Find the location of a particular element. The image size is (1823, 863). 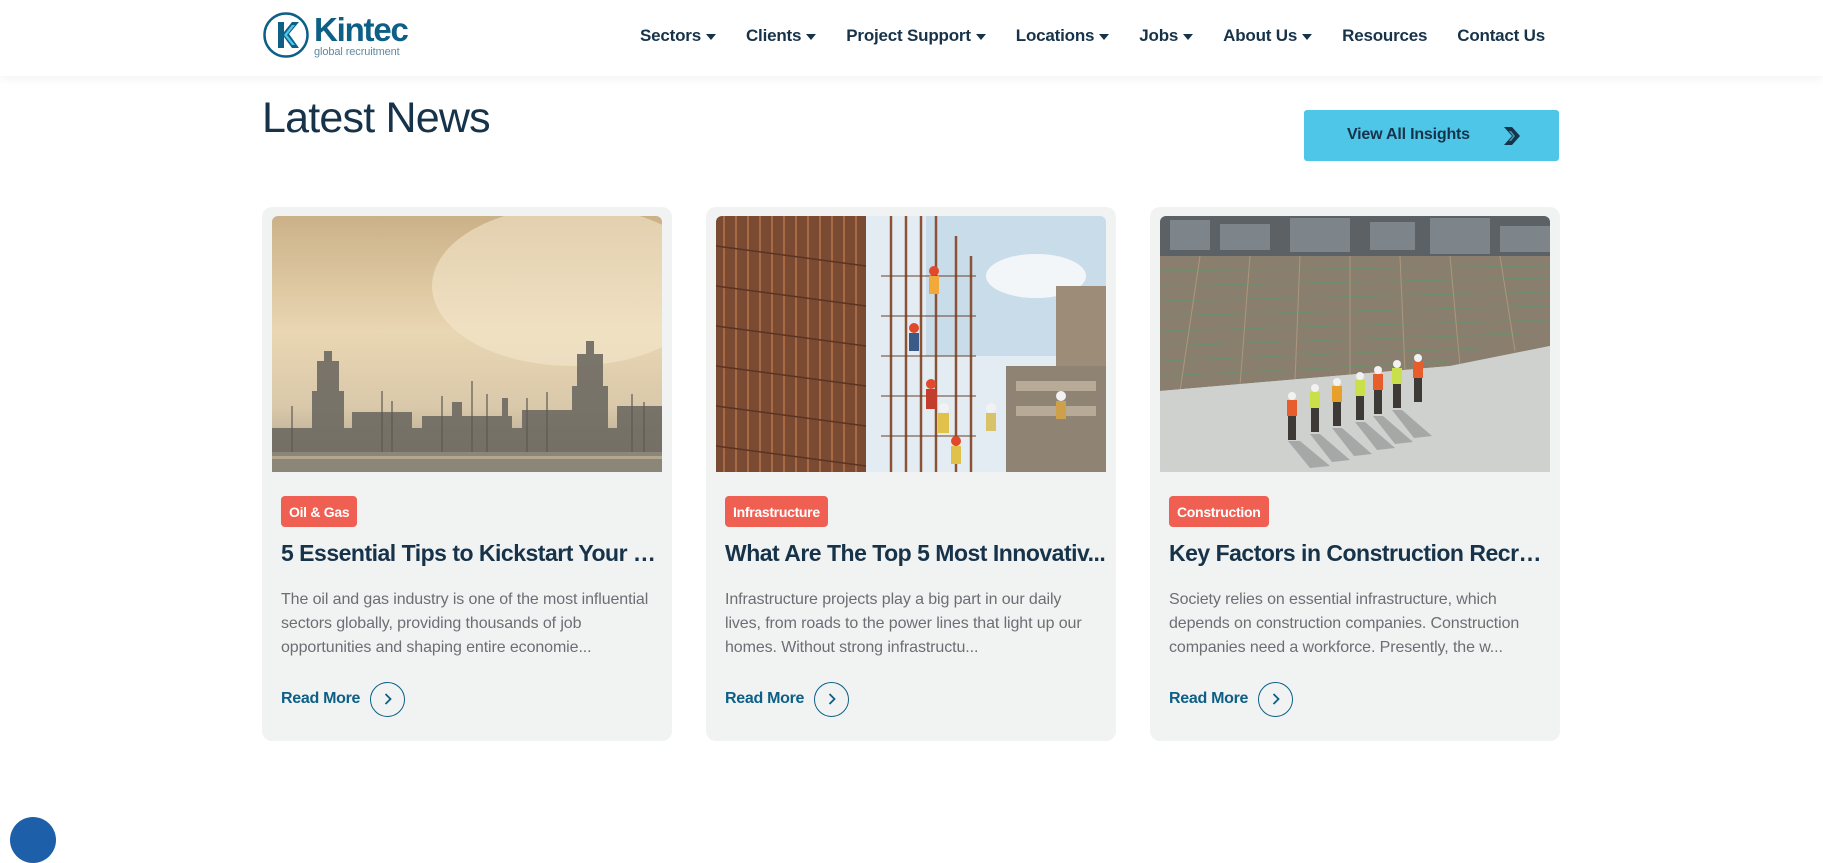

rebar-workers-image is located at coordinates (911, 344).